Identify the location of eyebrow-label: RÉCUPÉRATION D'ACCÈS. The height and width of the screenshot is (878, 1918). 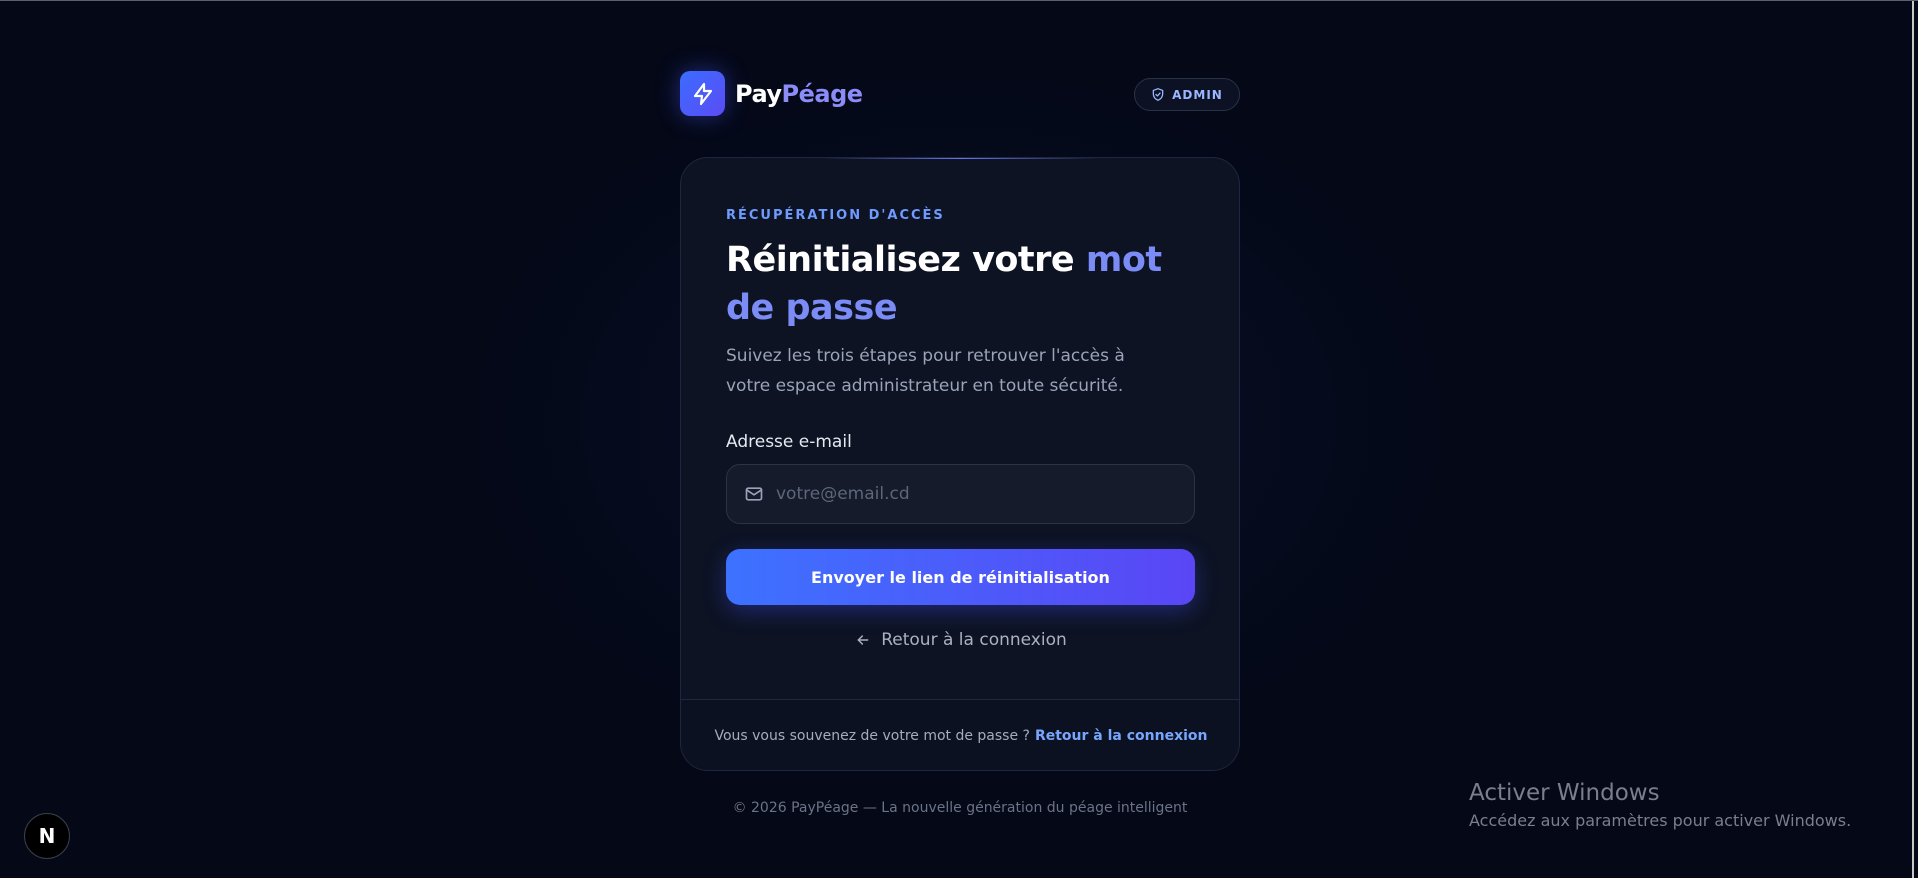
(835, 215).